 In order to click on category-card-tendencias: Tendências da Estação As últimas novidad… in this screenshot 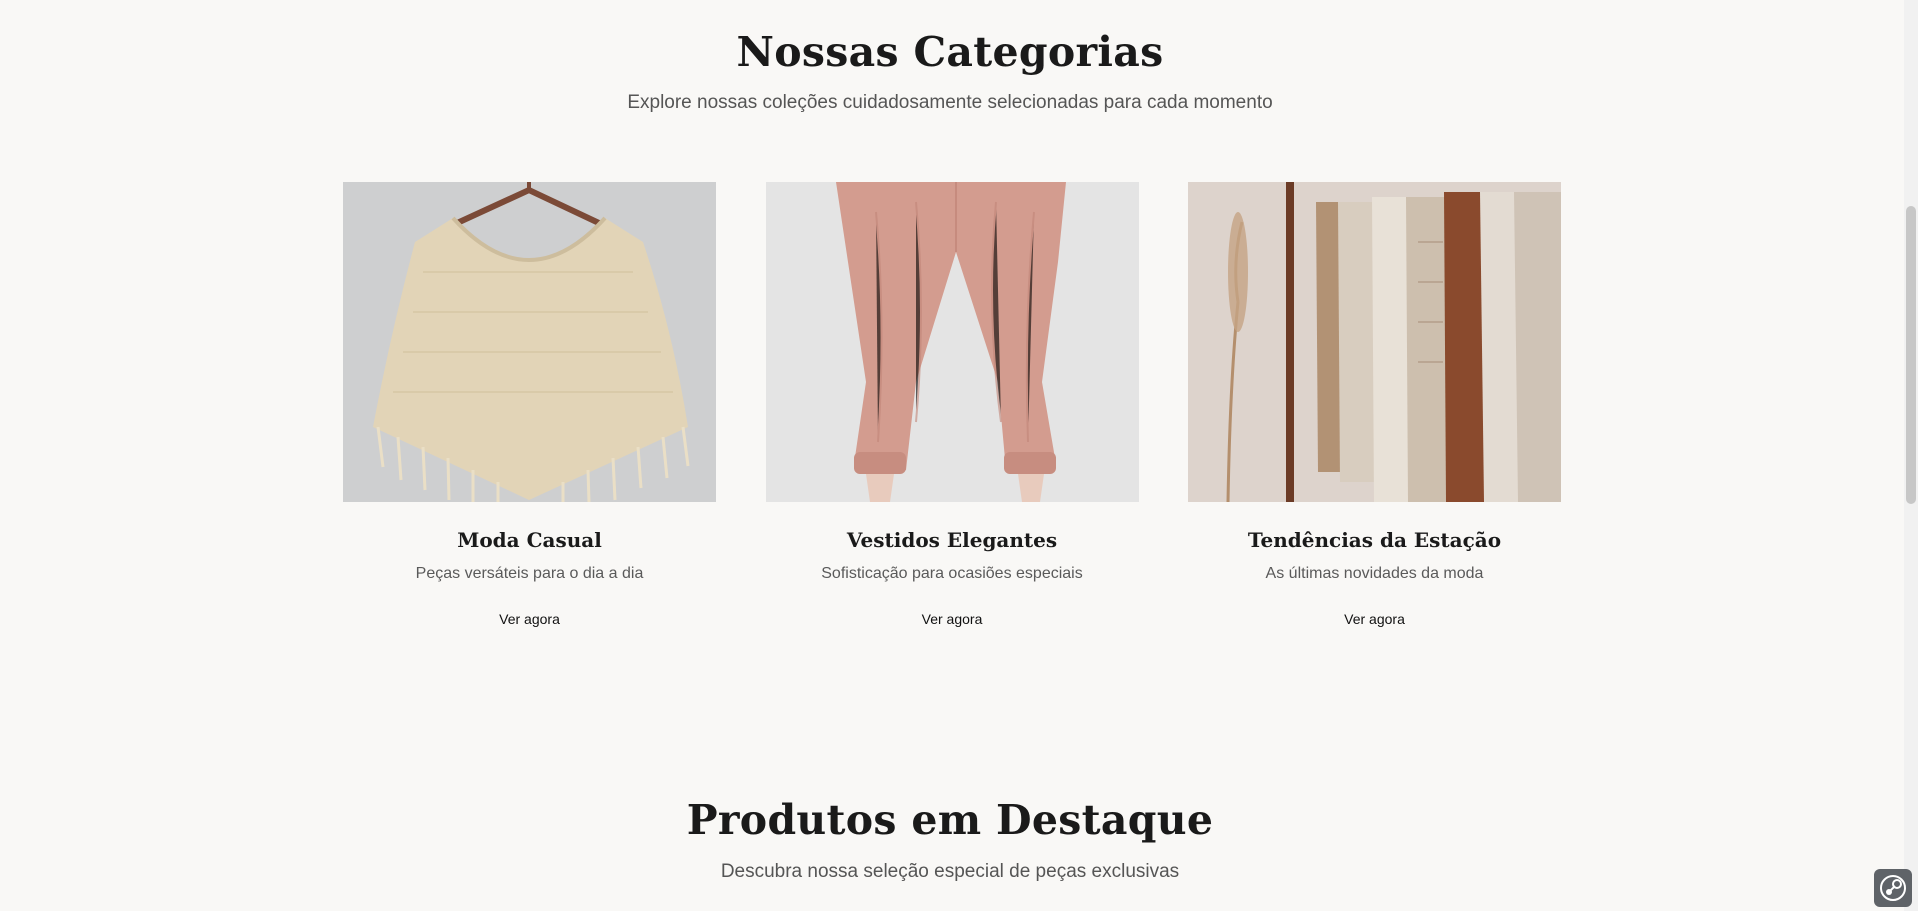, I will do `click(1374, 404)`.